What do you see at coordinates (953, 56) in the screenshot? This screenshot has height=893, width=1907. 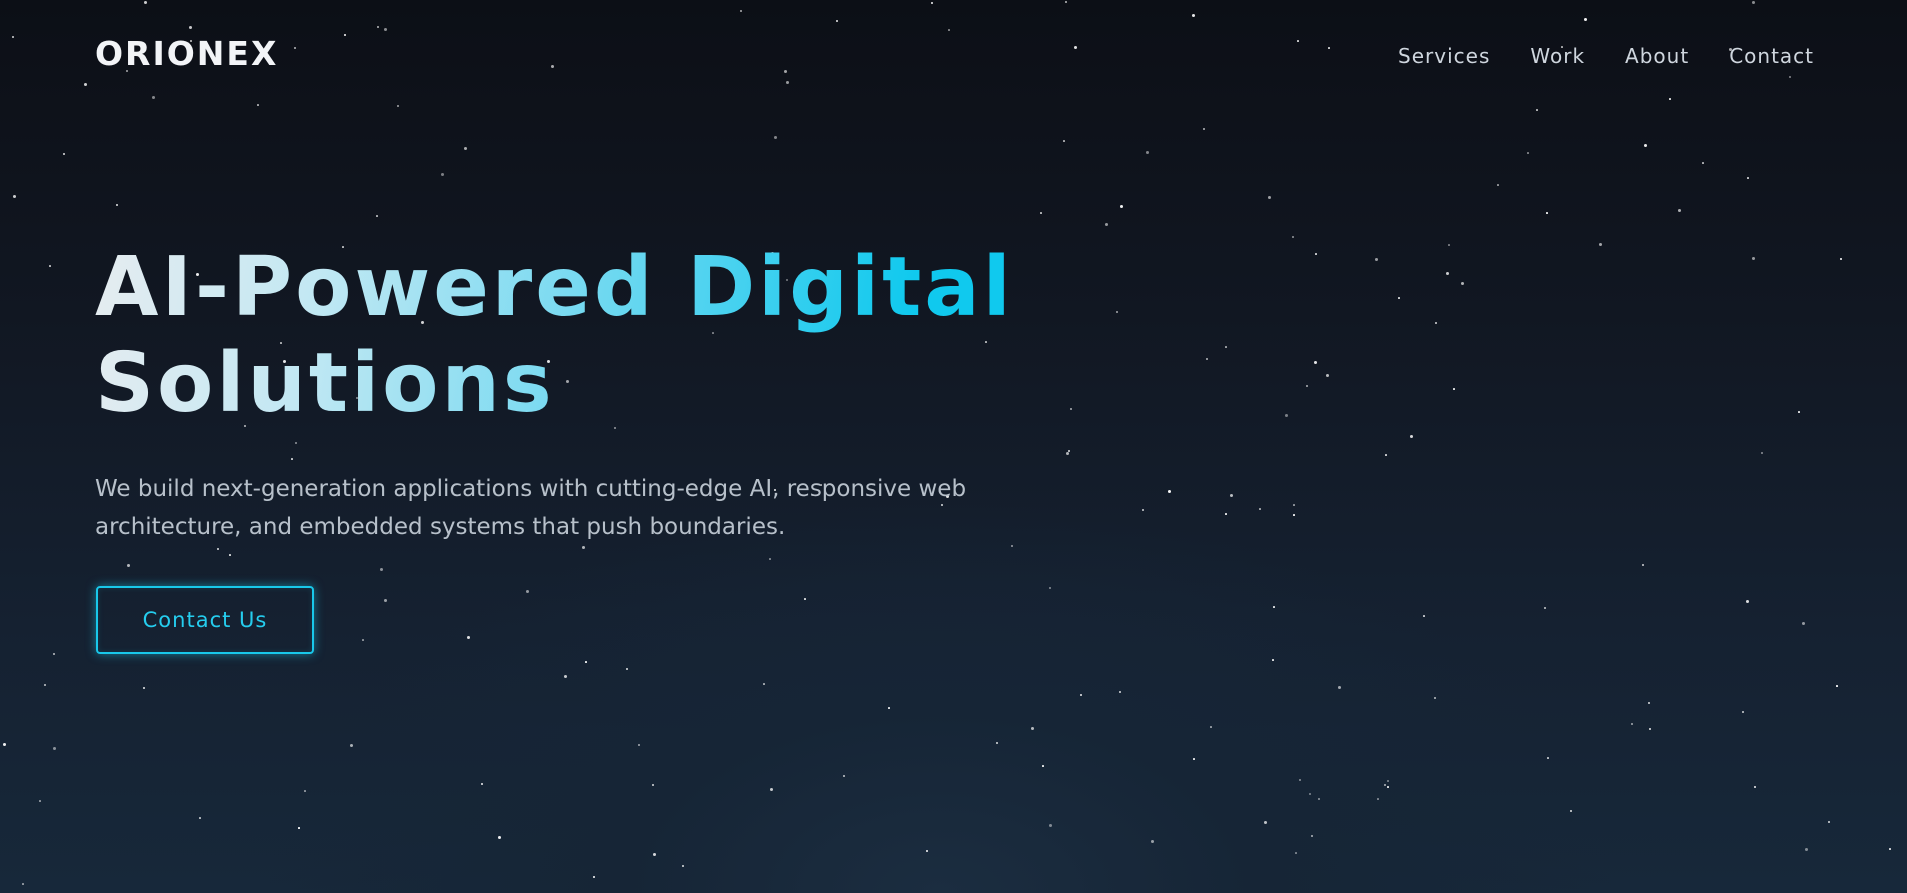 I see `top-navbar: ORIONEX Services Work About Contact` at bounding box center [953, 56].